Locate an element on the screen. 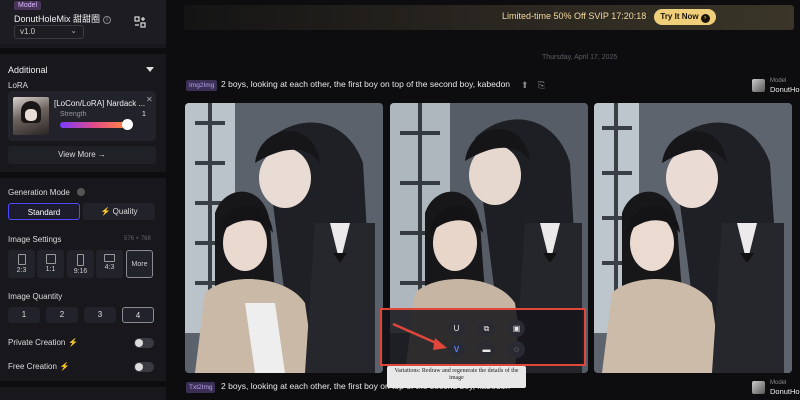 This screenshot has width=800, height=400. quantity-3-button: 3 is located at coordinates (100, 315).